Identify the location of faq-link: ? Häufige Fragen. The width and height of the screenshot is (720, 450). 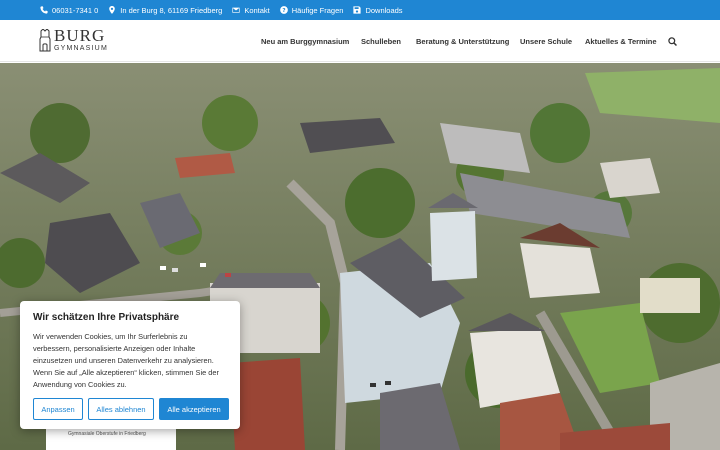
(311, 10).